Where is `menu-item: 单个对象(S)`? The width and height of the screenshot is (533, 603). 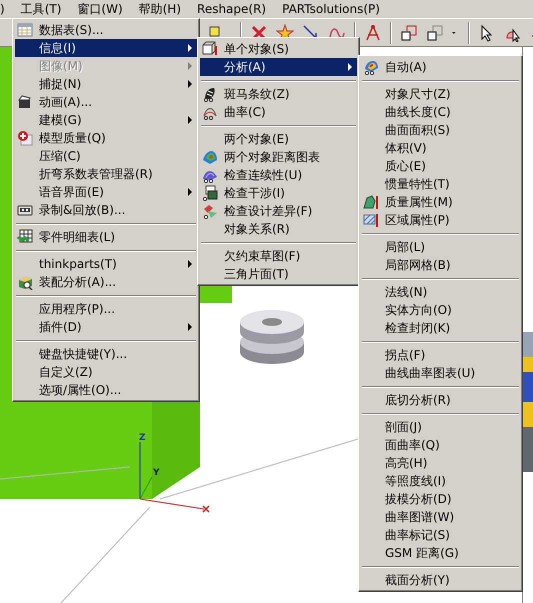
menu-item: 单个对象(S) is located at coordinates (278, 49).